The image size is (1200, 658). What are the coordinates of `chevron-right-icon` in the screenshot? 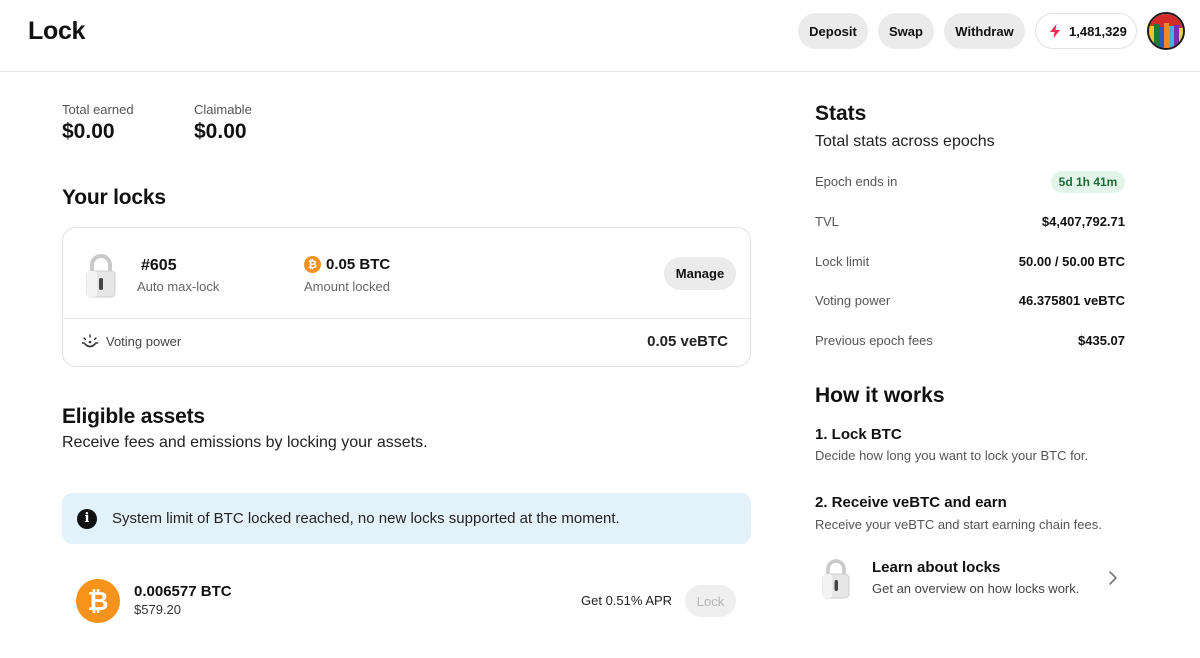 It's located at (1113, 578).